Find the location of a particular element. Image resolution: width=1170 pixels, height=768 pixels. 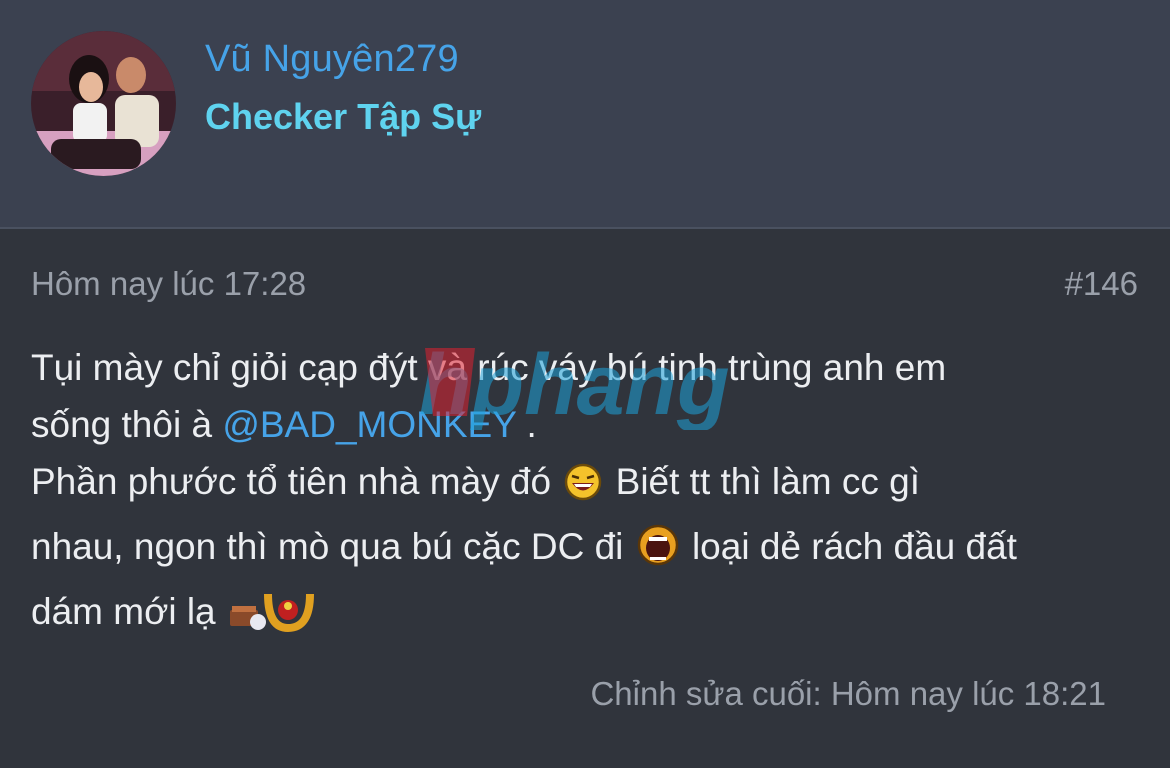

avatar-image is located at coordinates (103, 103).